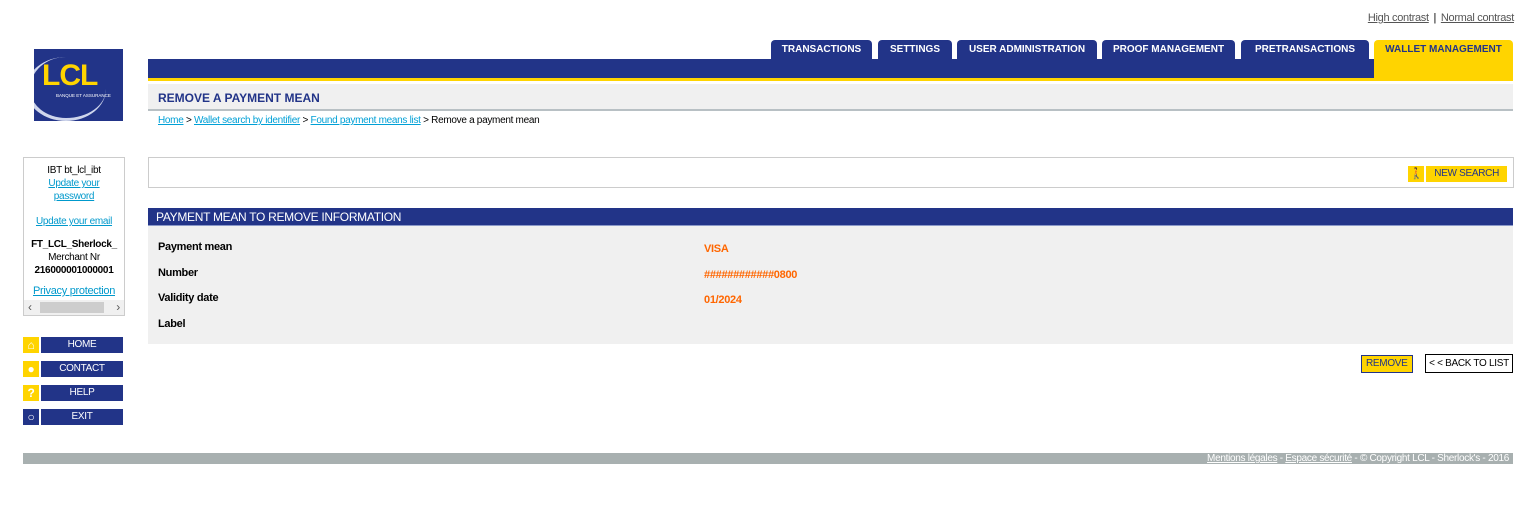 This screenshot has width=1536, height=510. Describe the element at coordinates (831, 172) in the screenshot. I see `search-action-box: 🚶 NEW SEARCH` at that location.